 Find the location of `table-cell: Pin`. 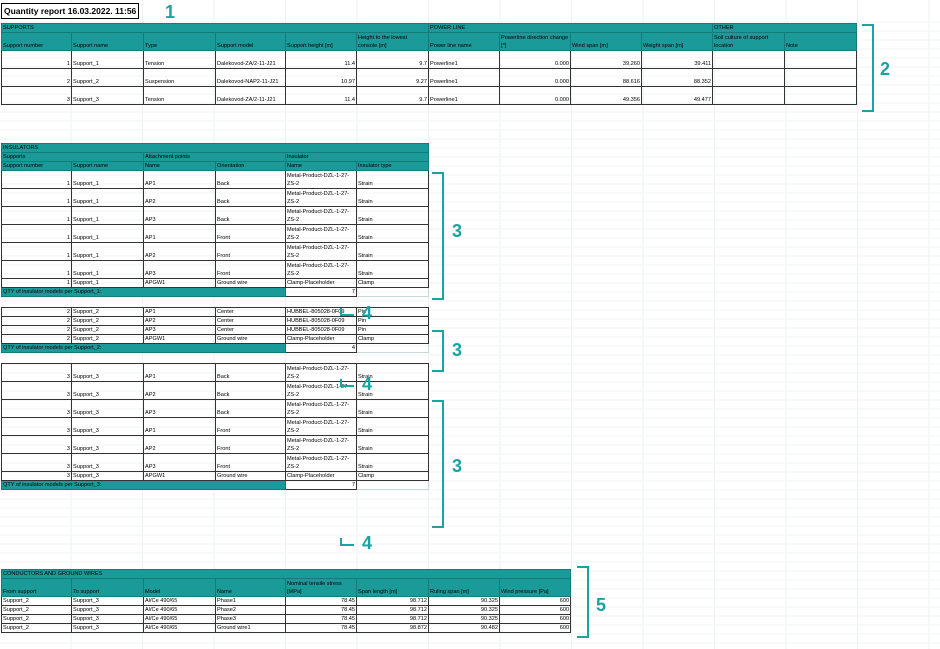

table-cell: Pin is located at coordinates (392, 330).